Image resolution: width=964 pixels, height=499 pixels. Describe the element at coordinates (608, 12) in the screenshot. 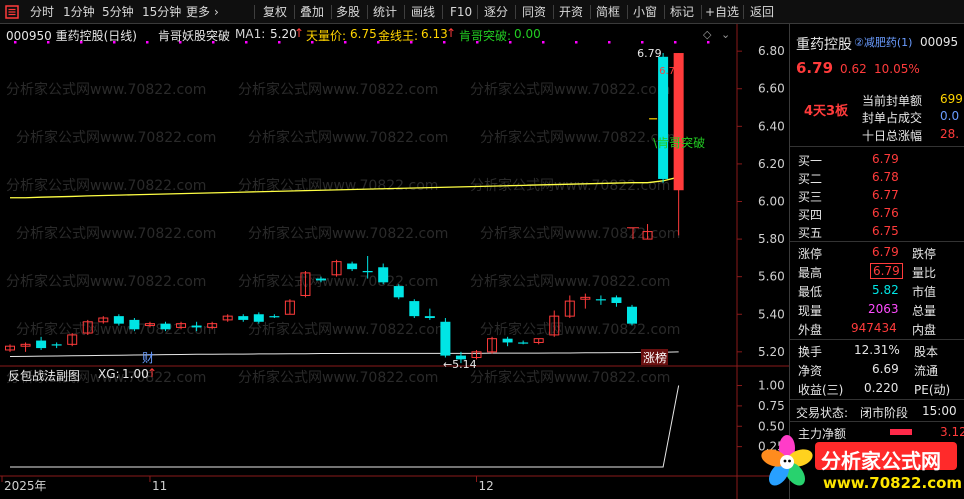

I see `simple-frame-button: 简框` at that location.